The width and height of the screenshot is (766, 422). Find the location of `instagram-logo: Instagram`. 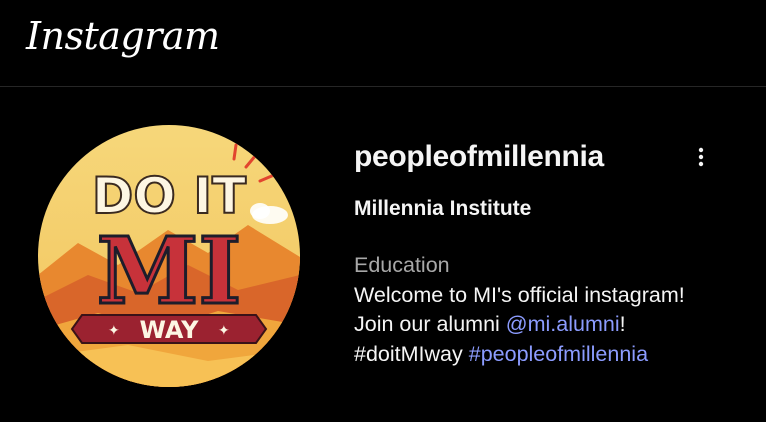

instagram-logo: Instagram is located at coordinates (123, 36).